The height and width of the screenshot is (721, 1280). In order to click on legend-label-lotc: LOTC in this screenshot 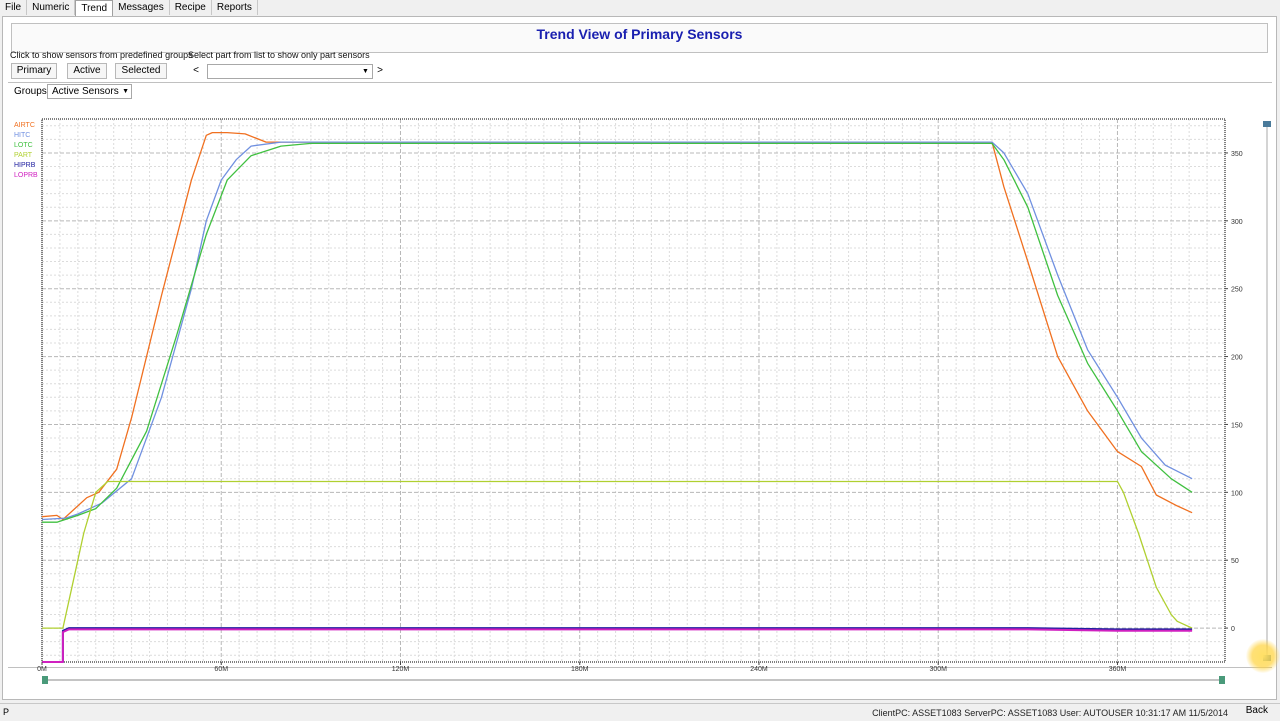, I will do `click(23, 145)`.